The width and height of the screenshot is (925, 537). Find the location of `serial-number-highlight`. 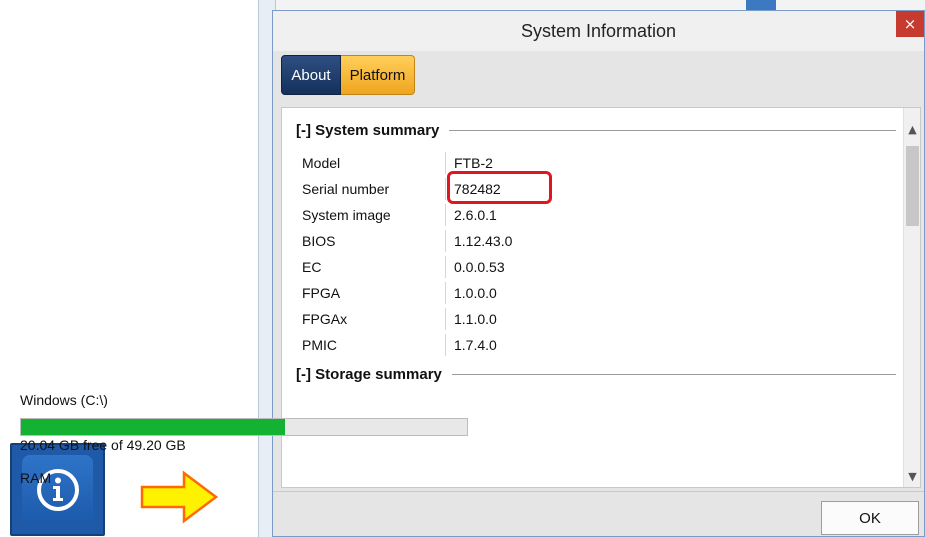

serial-number-highlight is located at coordinates (499, 187).